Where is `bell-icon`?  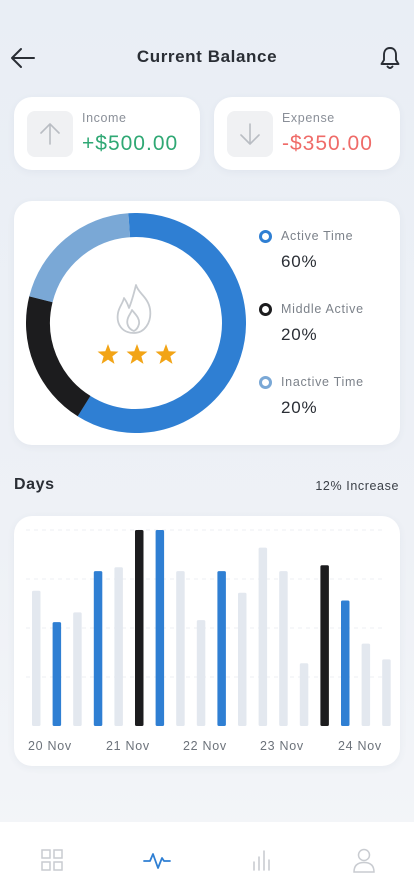
bell-icon is located at coordinates (390, 58).